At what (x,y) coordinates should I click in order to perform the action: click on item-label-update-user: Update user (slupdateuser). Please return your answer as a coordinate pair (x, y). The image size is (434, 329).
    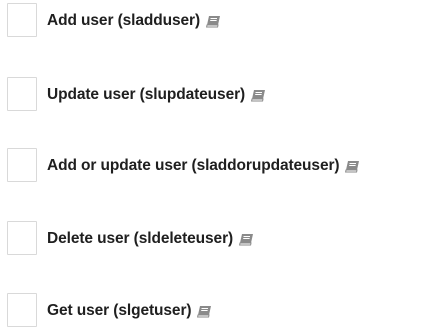
    Looking at the image, I should click on (146, 94).